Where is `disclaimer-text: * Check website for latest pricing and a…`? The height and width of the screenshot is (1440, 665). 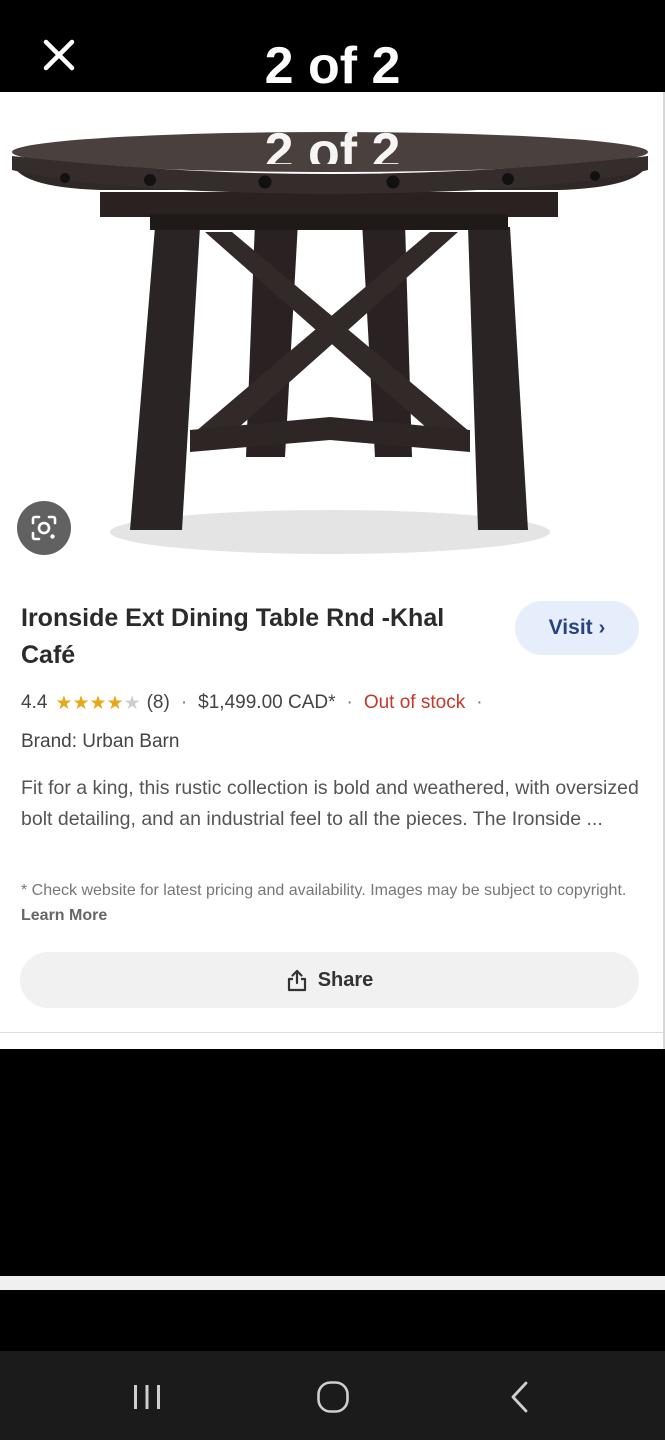 disclaimer-text: * Check website for latest pricing and a… is located at coordinates (324, 890).